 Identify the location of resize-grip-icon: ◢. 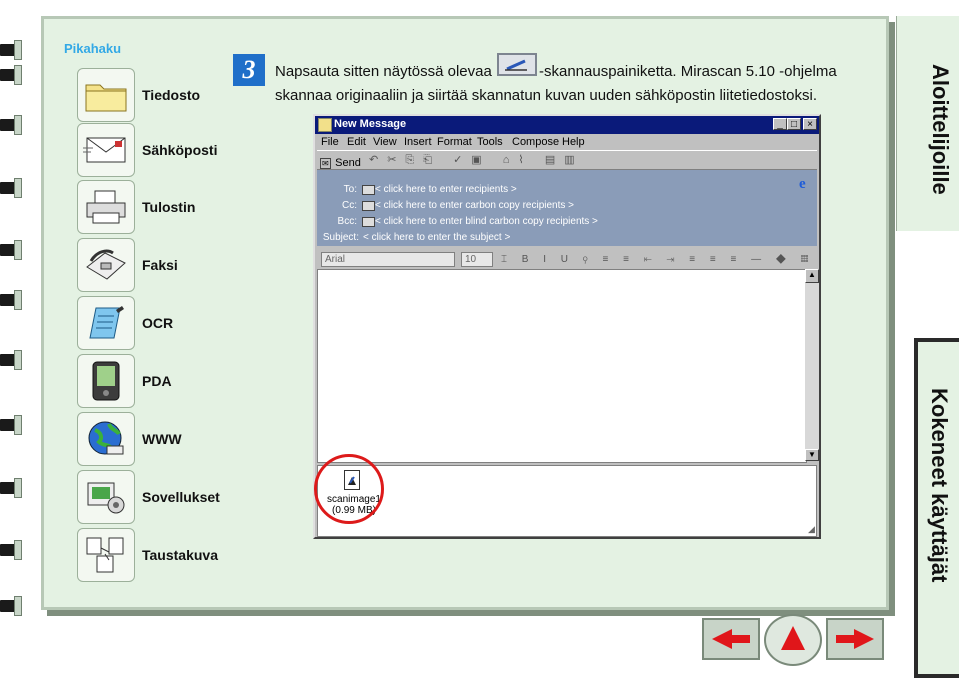
(813, 529).